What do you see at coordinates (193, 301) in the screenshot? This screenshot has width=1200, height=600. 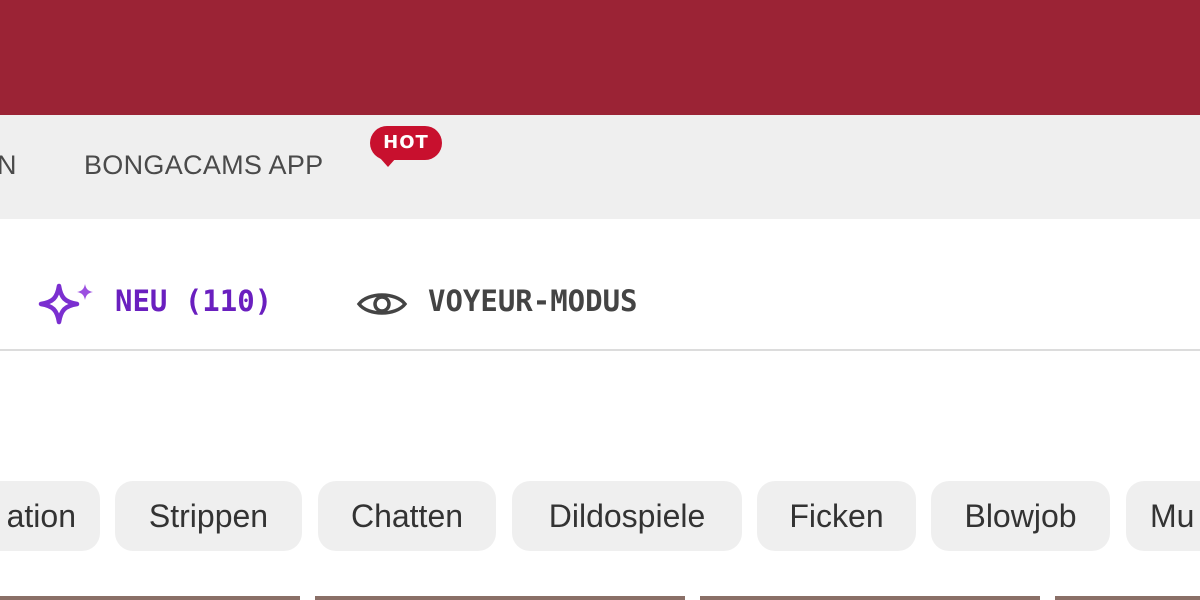 I see `tab-neu: NEU (110)` at bounding box center [193, 301].